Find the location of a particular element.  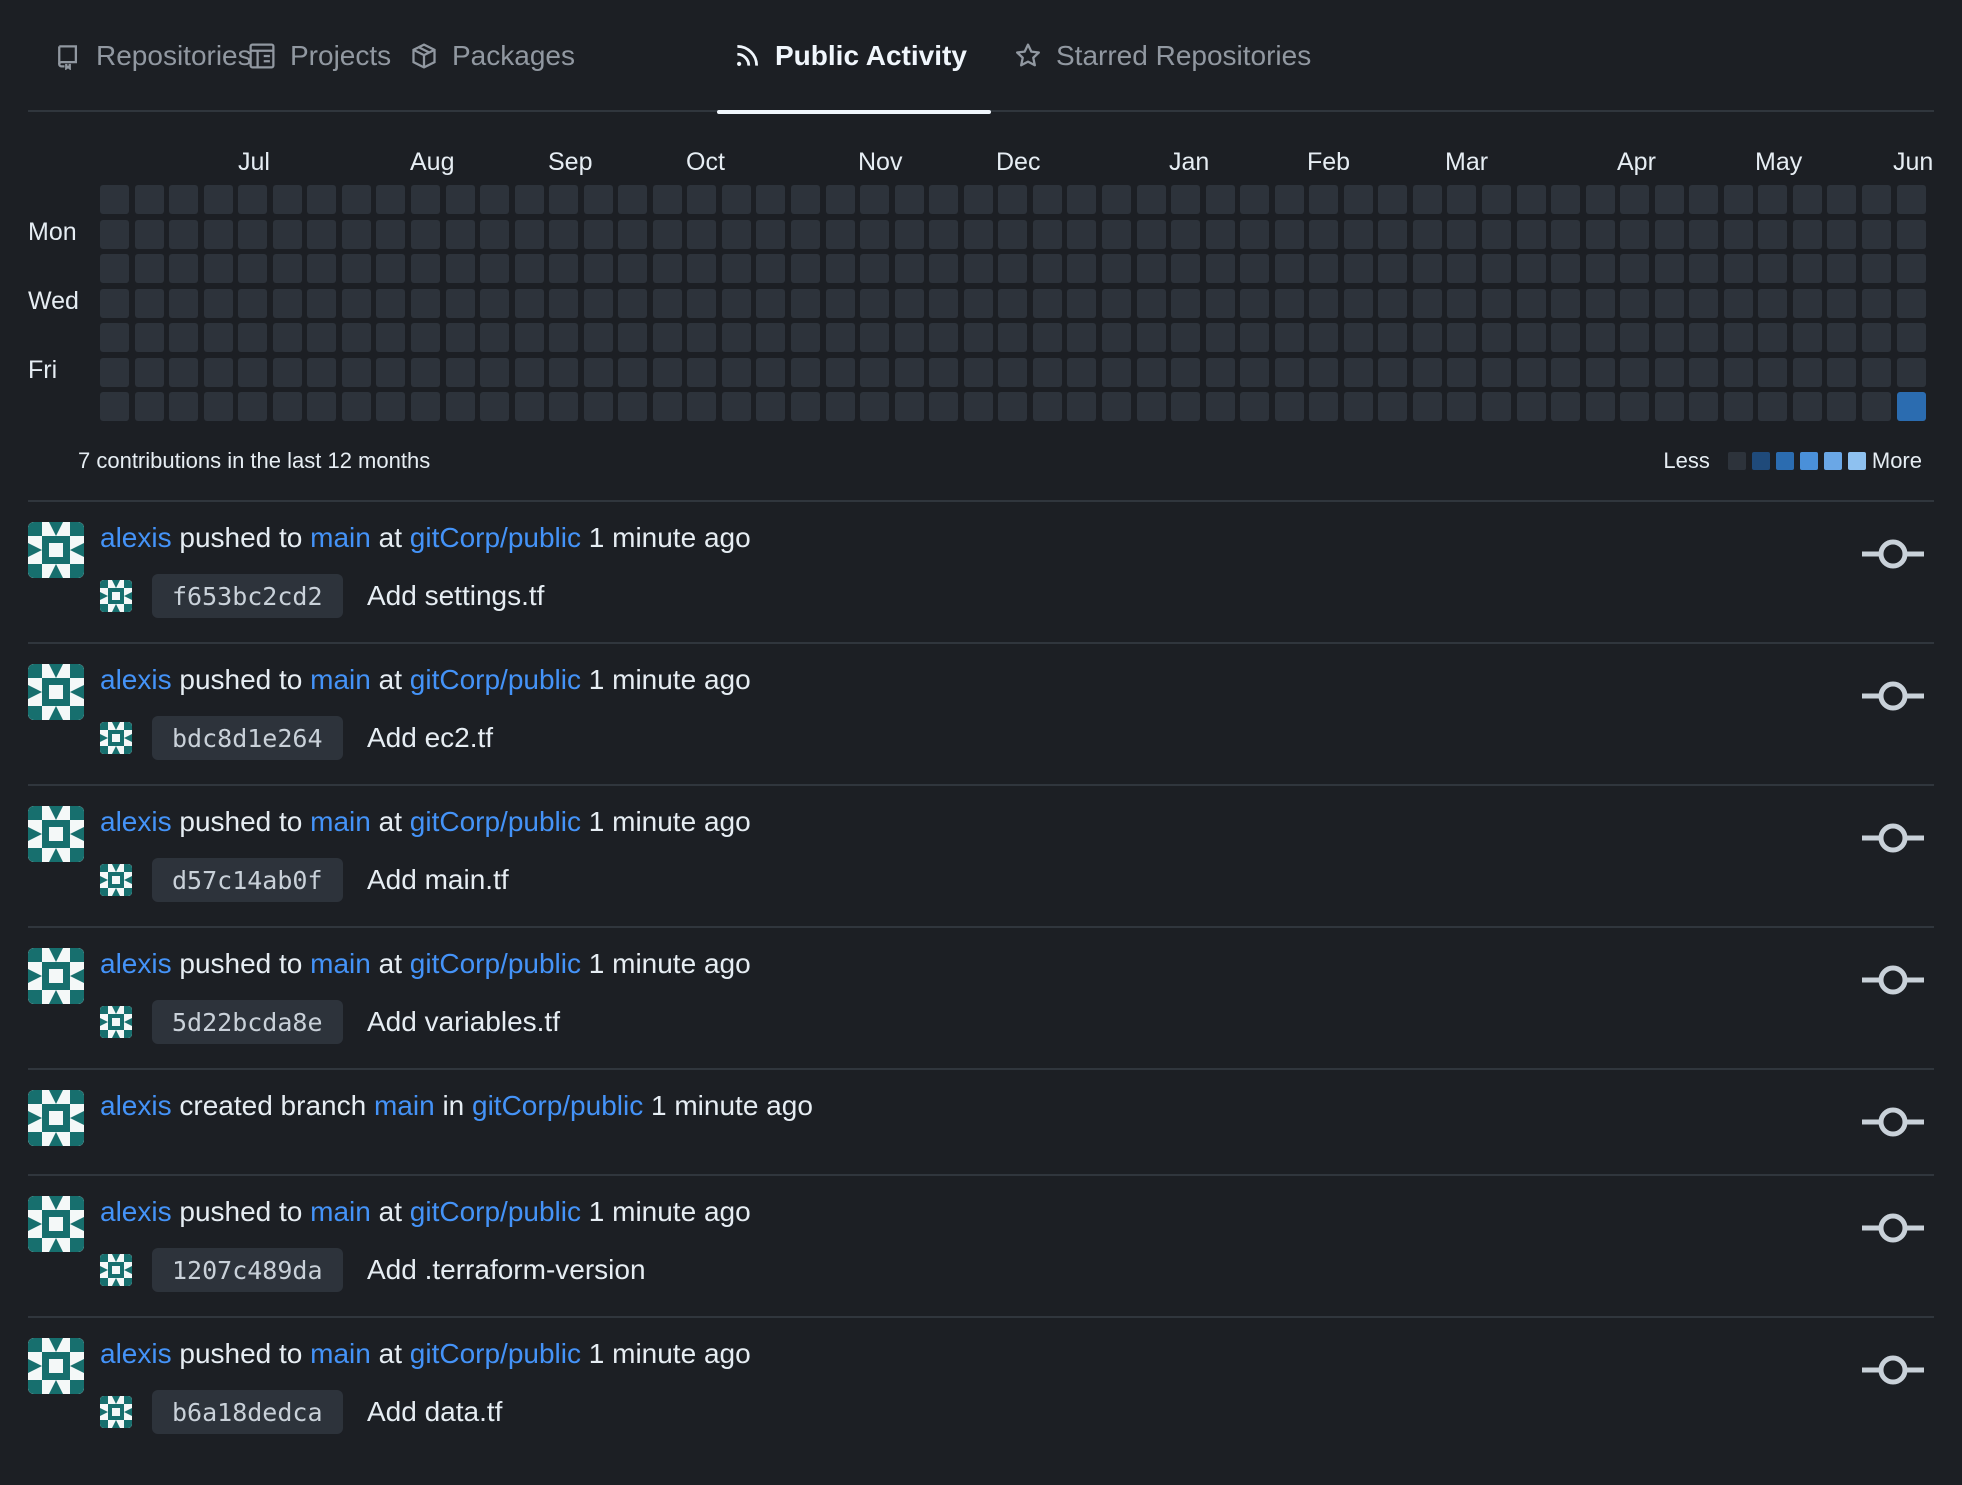

commit-sha-link: f653bc2cd2 is located at coordinates (247, 596).